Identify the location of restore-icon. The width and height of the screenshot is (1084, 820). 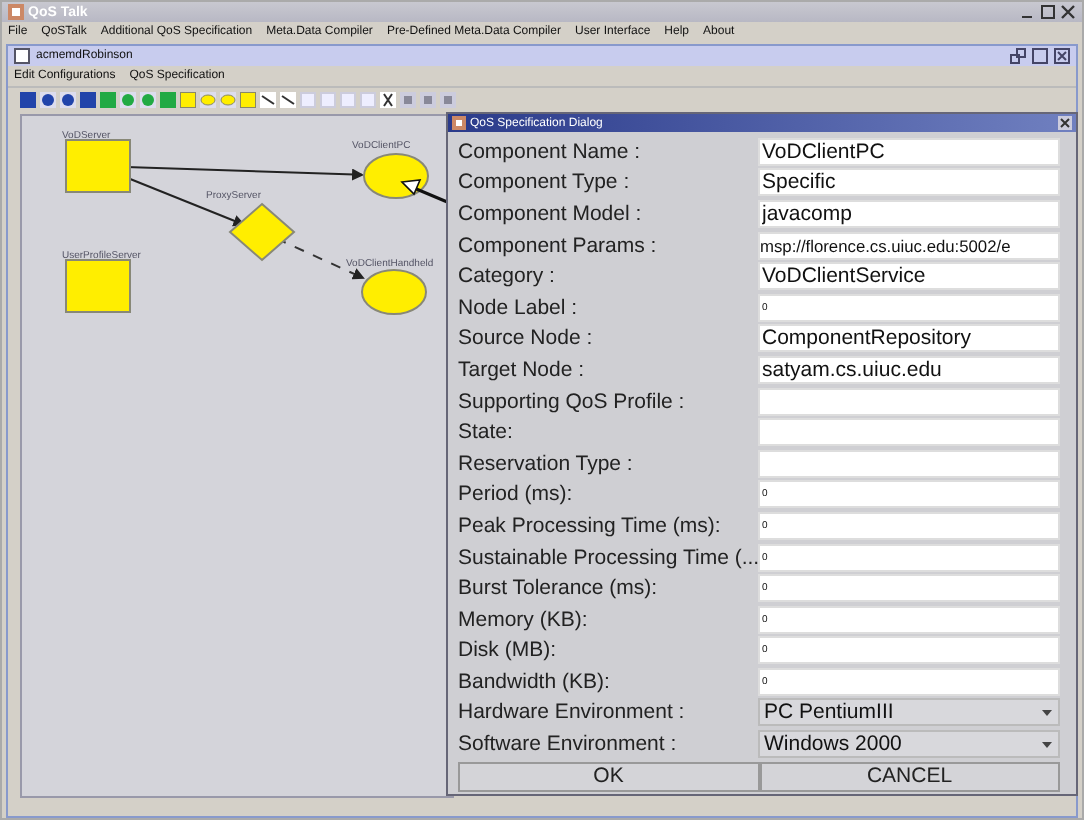
(1018, 56).